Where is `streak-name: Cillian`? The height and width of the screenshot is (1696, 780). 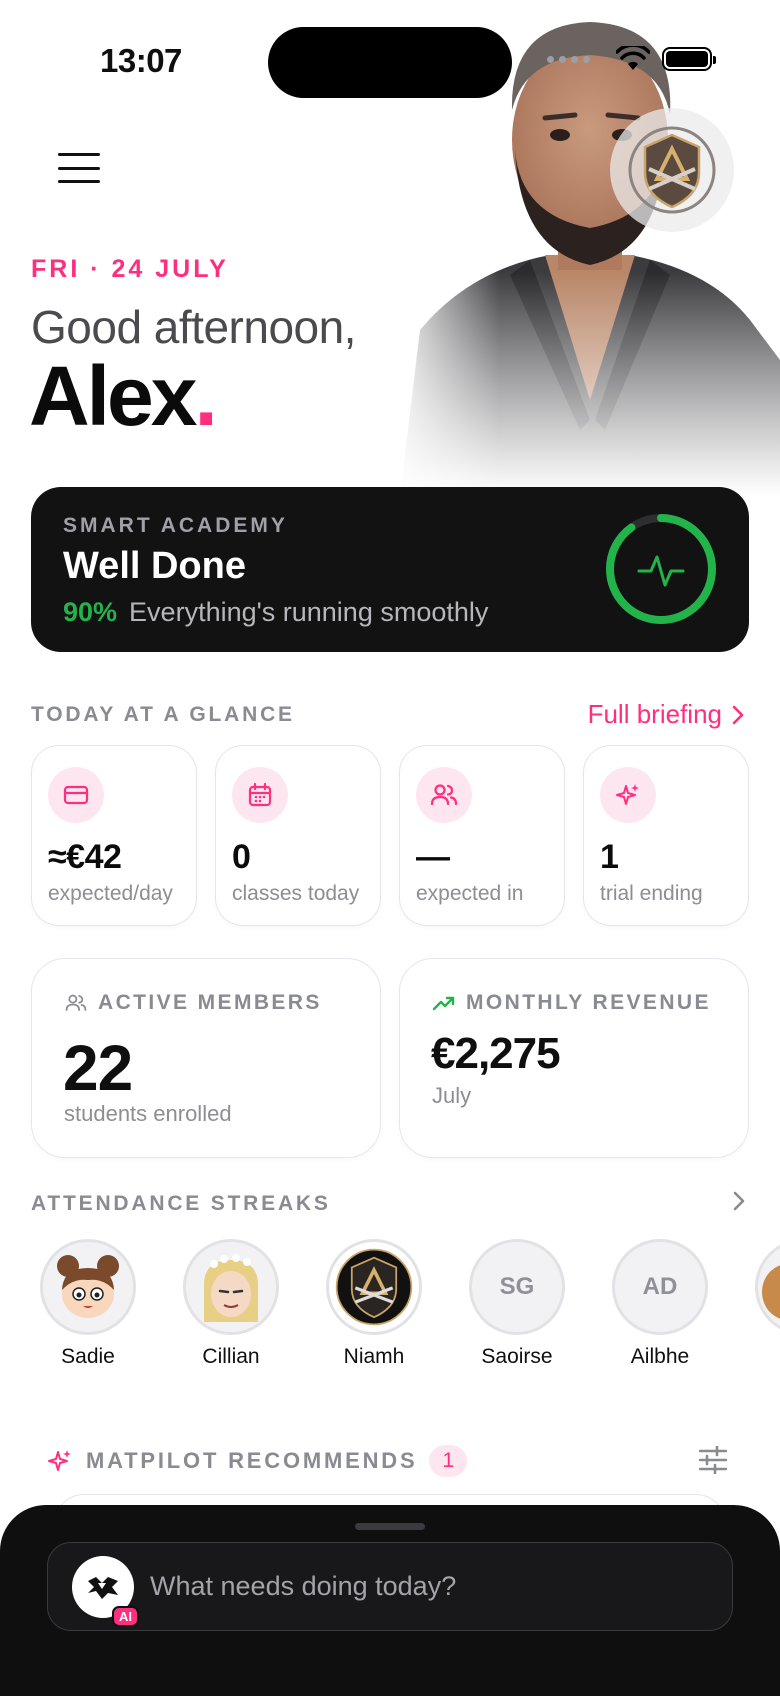
streak-name: Cillian is located at coordinates (231, 1356).